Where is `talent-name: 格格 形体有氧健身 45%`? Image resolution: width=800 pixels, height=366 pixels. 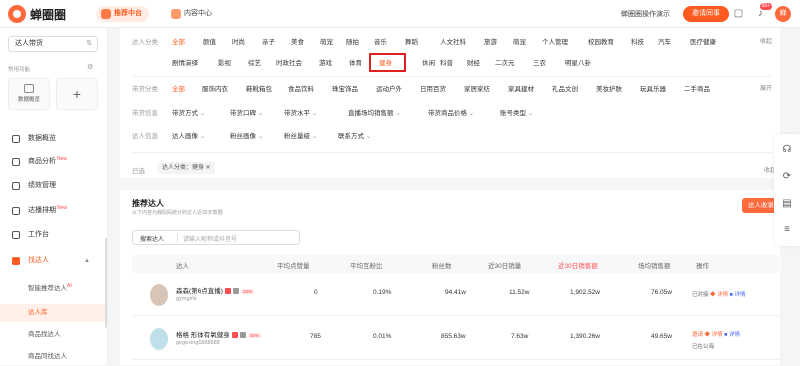
talent-name: 格格 形体有氧健身 45% is located at coordinates (218, 334).